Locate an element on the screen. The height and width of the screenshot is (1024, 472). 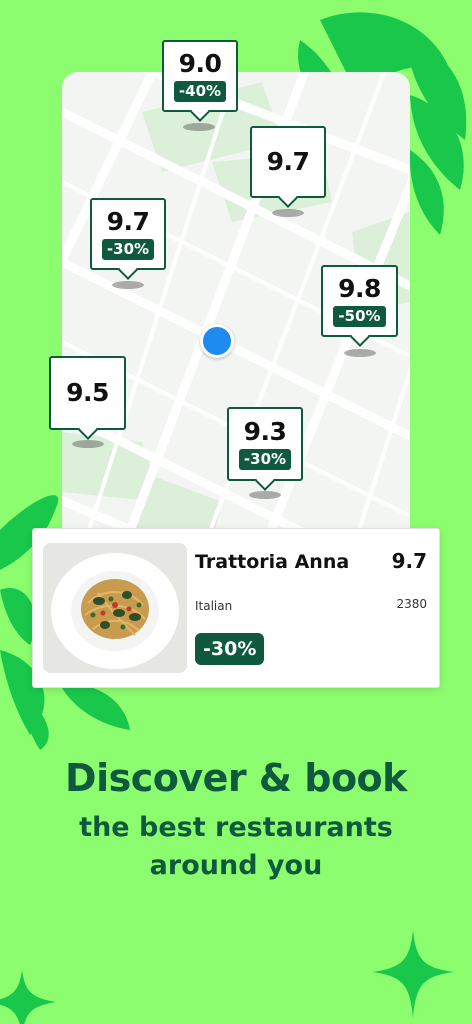
restaurant-rating: 9.7 is located at coordinates (409, 561).